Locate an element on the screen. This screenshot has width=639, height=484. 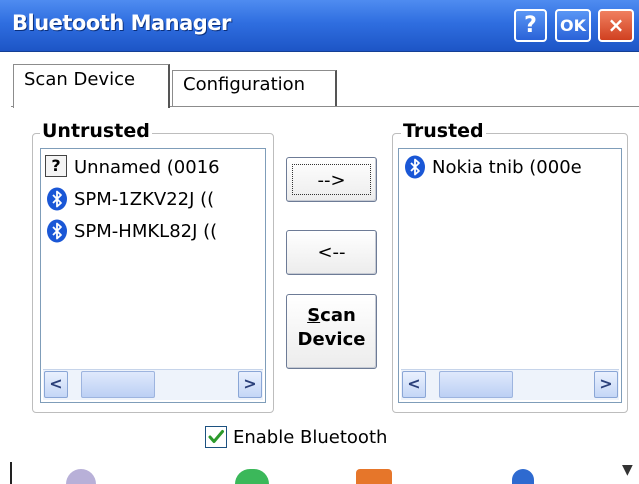
move-to-trusted-button: --> is located at coordinates (331, 179).